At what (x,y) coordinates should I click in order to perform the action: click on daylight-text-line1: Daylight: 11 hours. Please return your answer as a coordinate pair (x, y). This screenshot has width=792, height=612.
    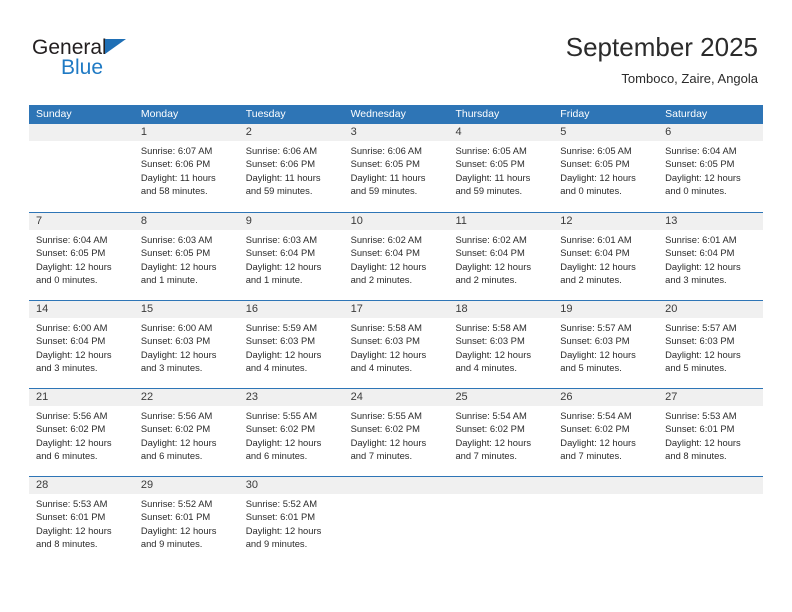
    Looking at the image, I should click on (178, 177).